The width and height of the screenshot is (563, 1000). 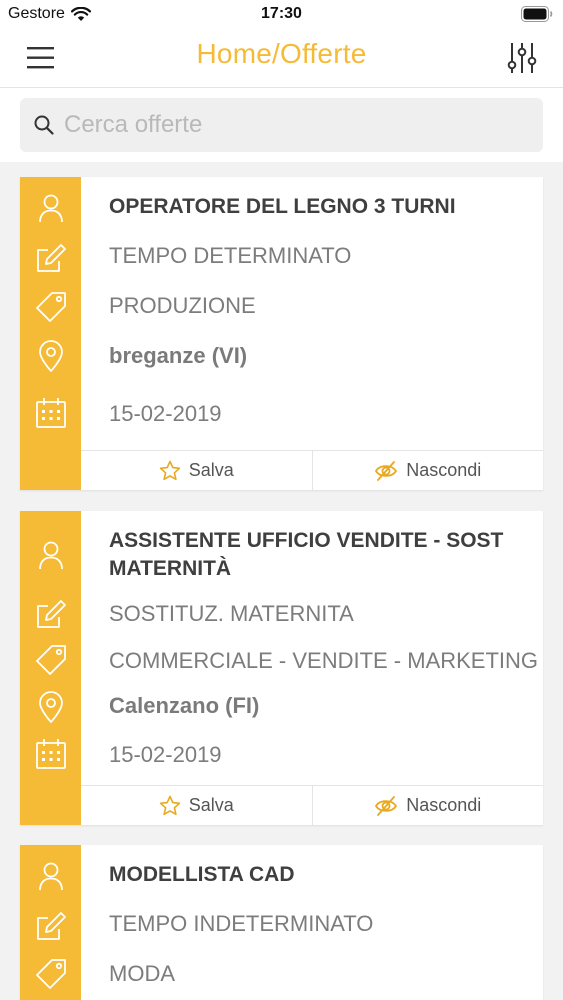 I want to click on clock: 17:30, so click(x=281, y=13).